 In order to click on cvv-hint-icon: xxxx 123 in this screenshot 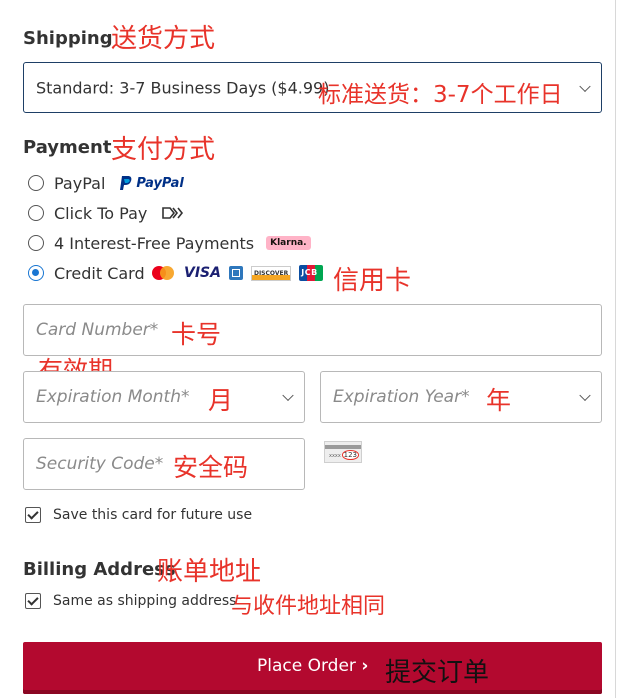, I will do `click(343, 452)`.